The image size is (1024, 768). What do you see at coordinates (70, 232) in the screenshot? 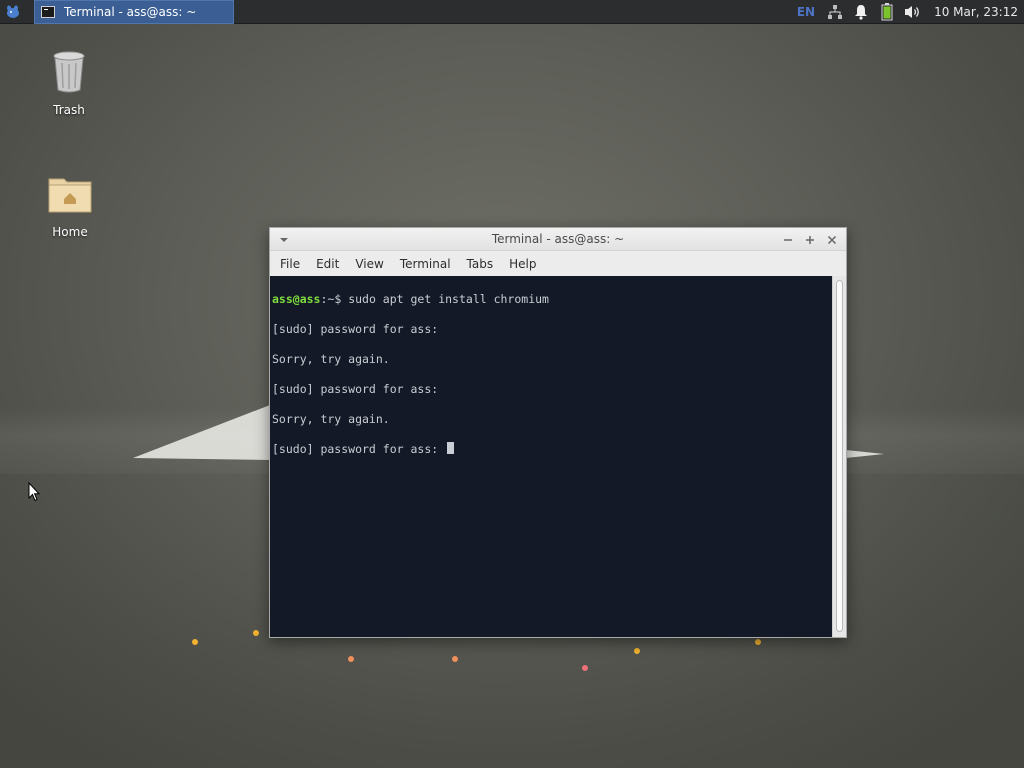
I see `desktop-icon-label: Home` at bounding box center [70, 232].